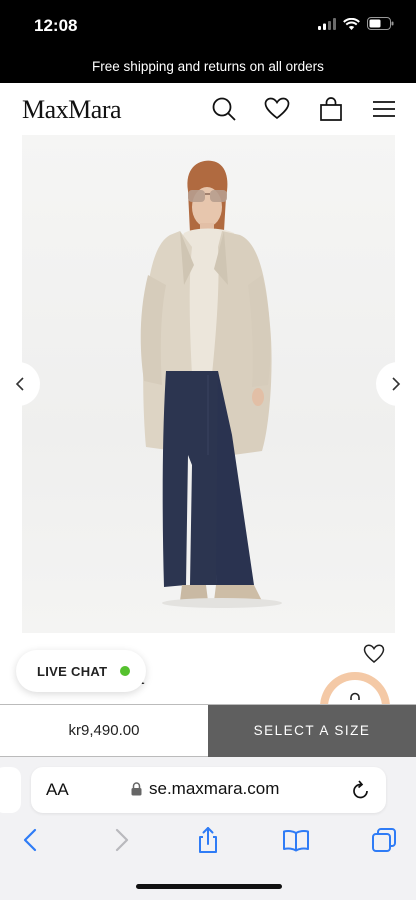 The image size is (416, 900). I want to click on lock-icon, so click(136, 789).